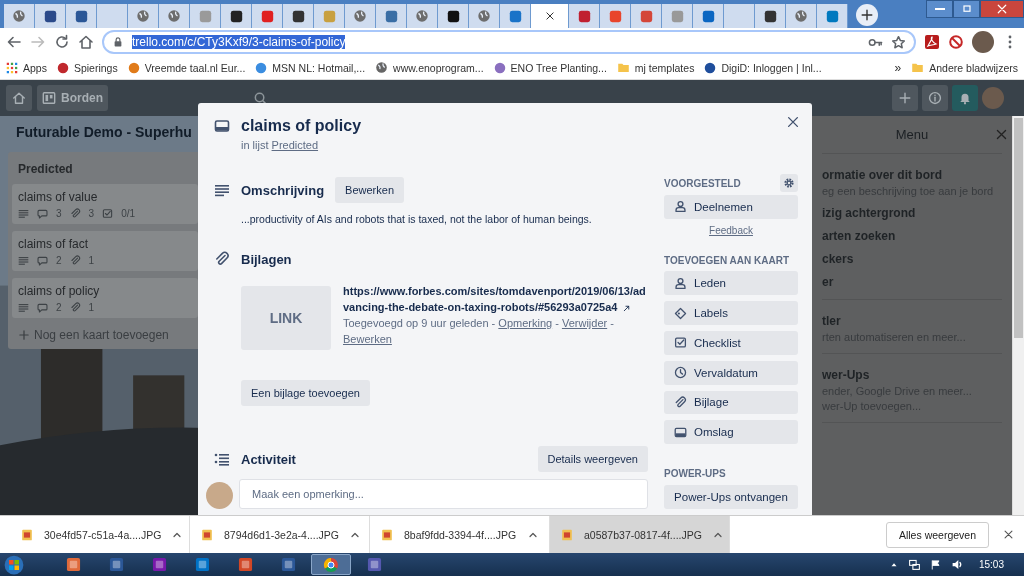  I want to click on details-button: Details weergeven, so click(592, 459).